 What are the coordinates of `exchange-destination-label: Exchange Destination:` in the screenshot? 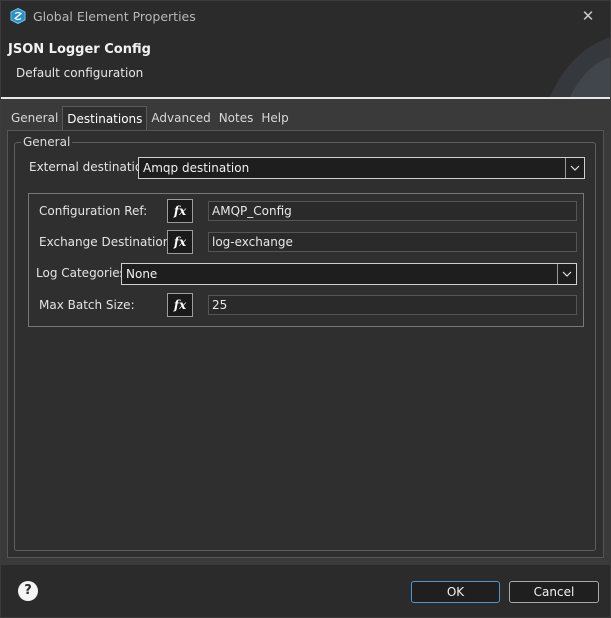 It's located at (107, 242).